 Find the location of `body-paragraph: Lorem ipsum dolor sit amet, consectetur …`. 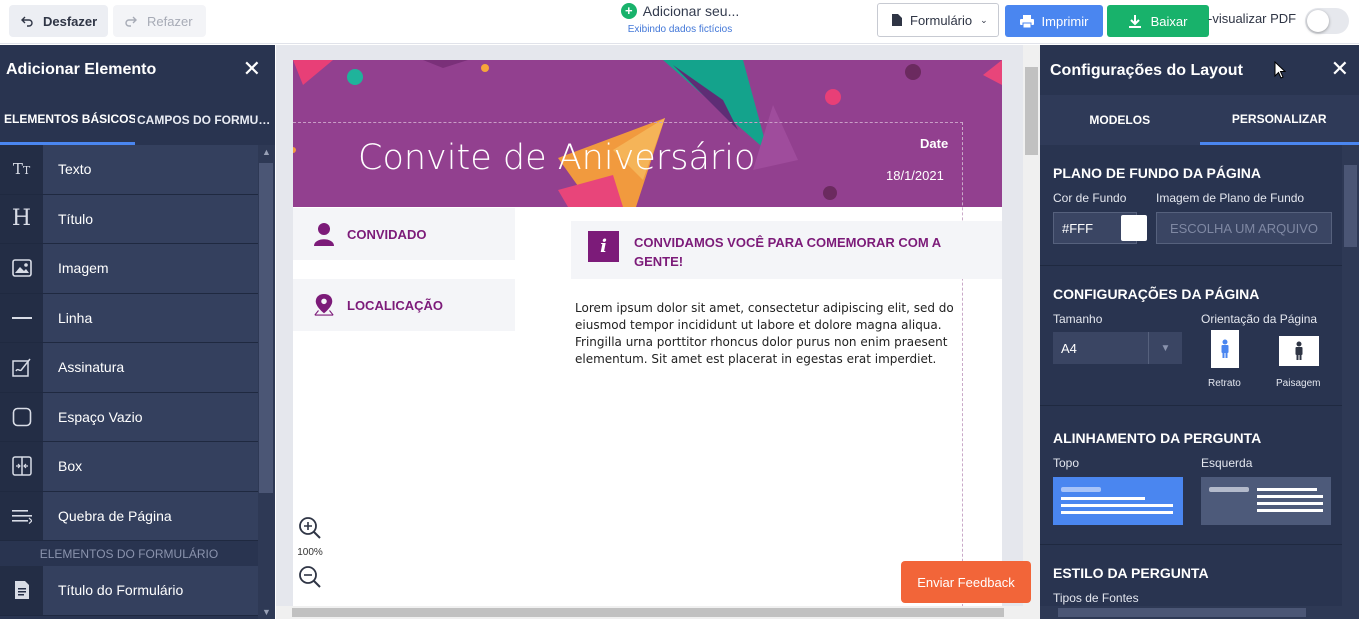

body-paragraph: Lorem ipsum dolor sit amet, consectetur … is located at coordinates (770, 334).